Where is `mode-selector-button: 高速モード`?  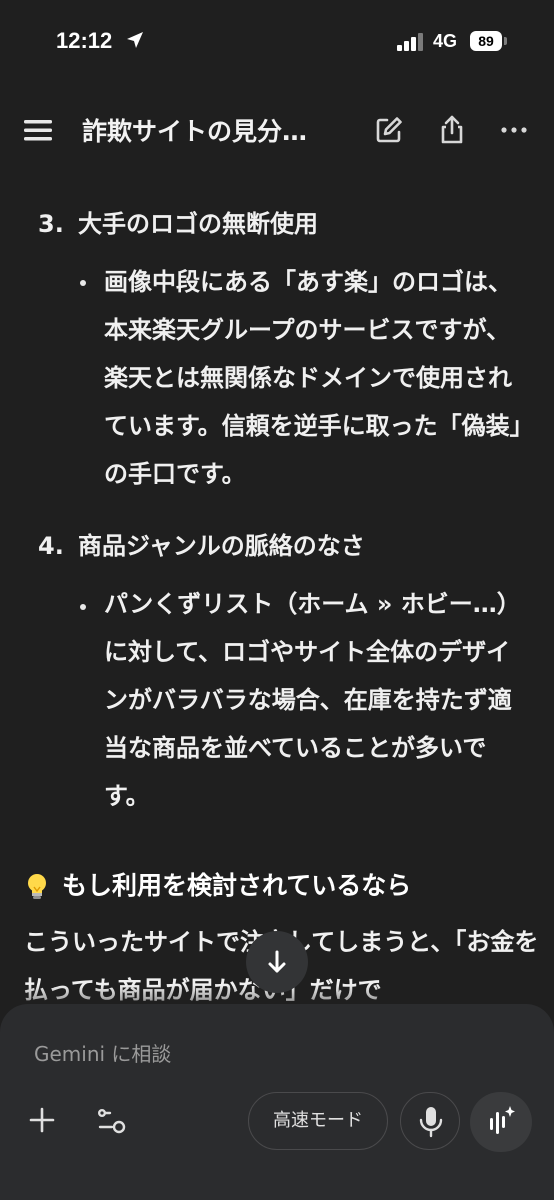 mode-selector-button: 高速モード is located at coordinates (318, 1121).